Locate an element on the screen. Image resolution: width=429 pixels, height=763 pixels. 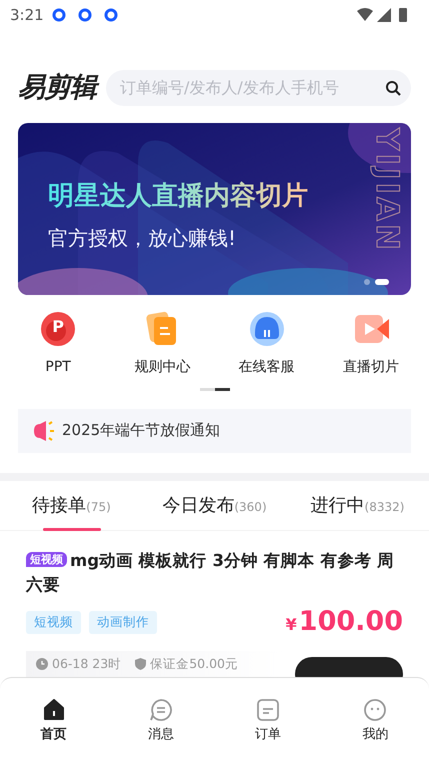
shortcut-item: 在线客服 is located at coordinates (266, 343).